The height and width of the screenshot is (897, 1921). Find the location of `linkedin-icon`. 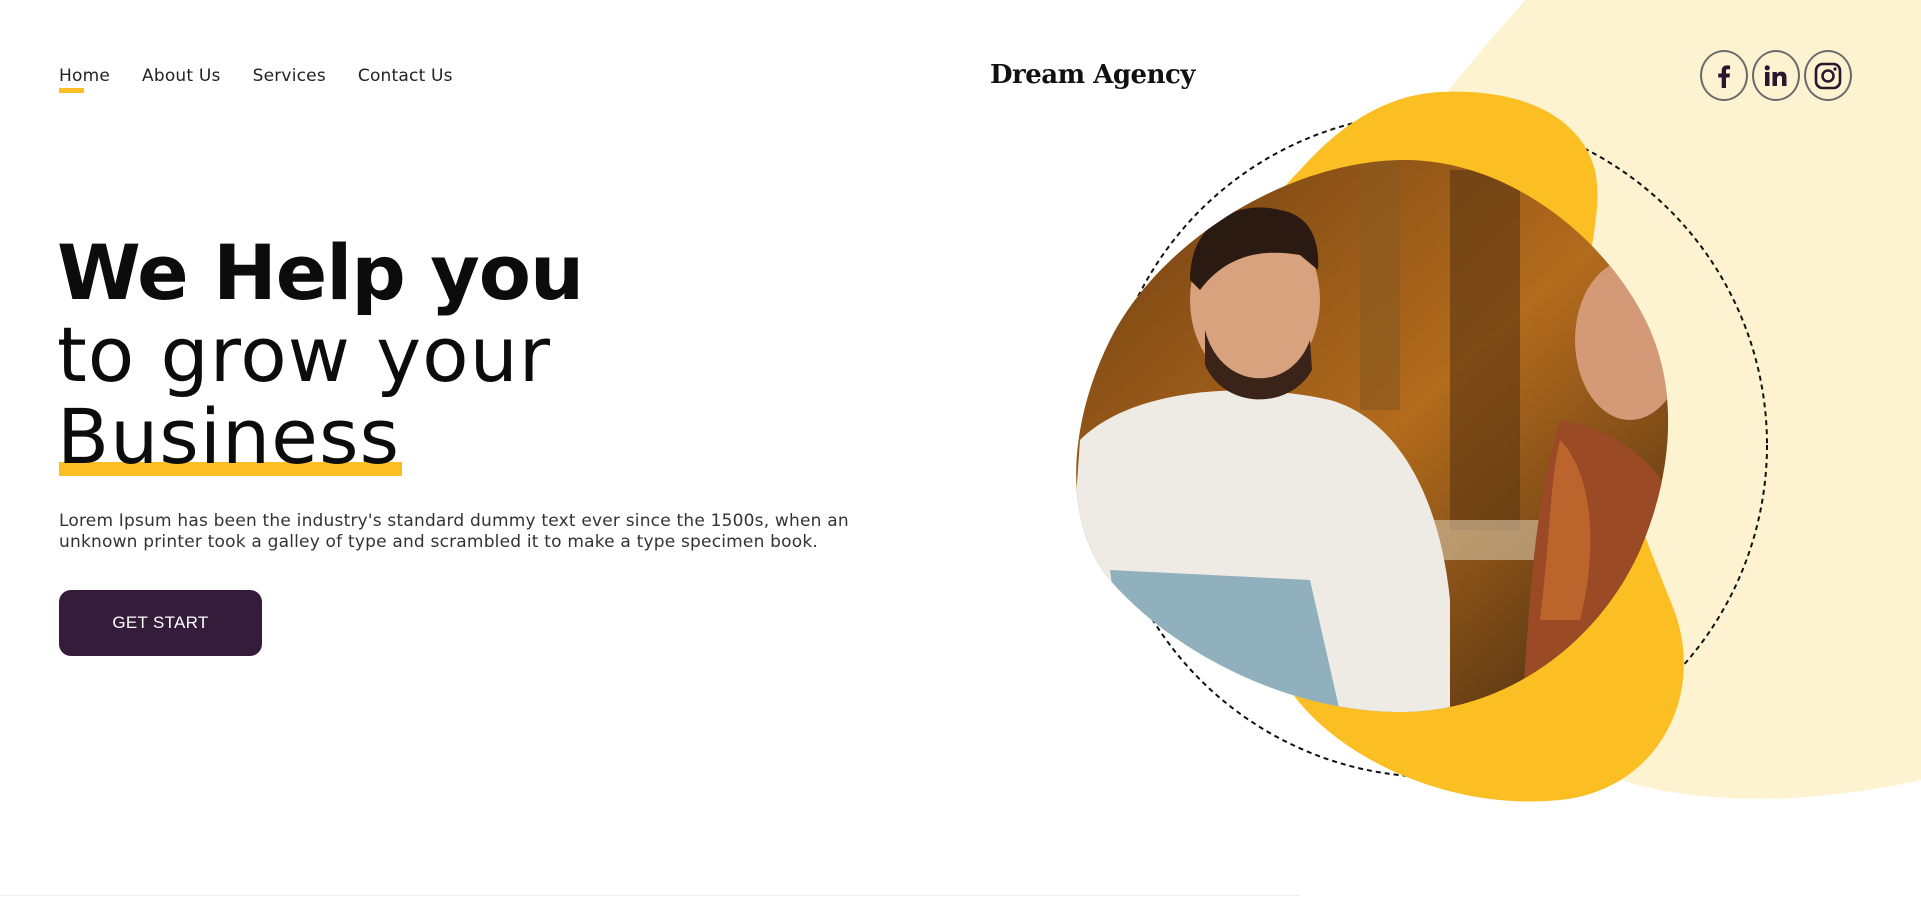

linkedin-icon is located at coordinates (1775, 75).